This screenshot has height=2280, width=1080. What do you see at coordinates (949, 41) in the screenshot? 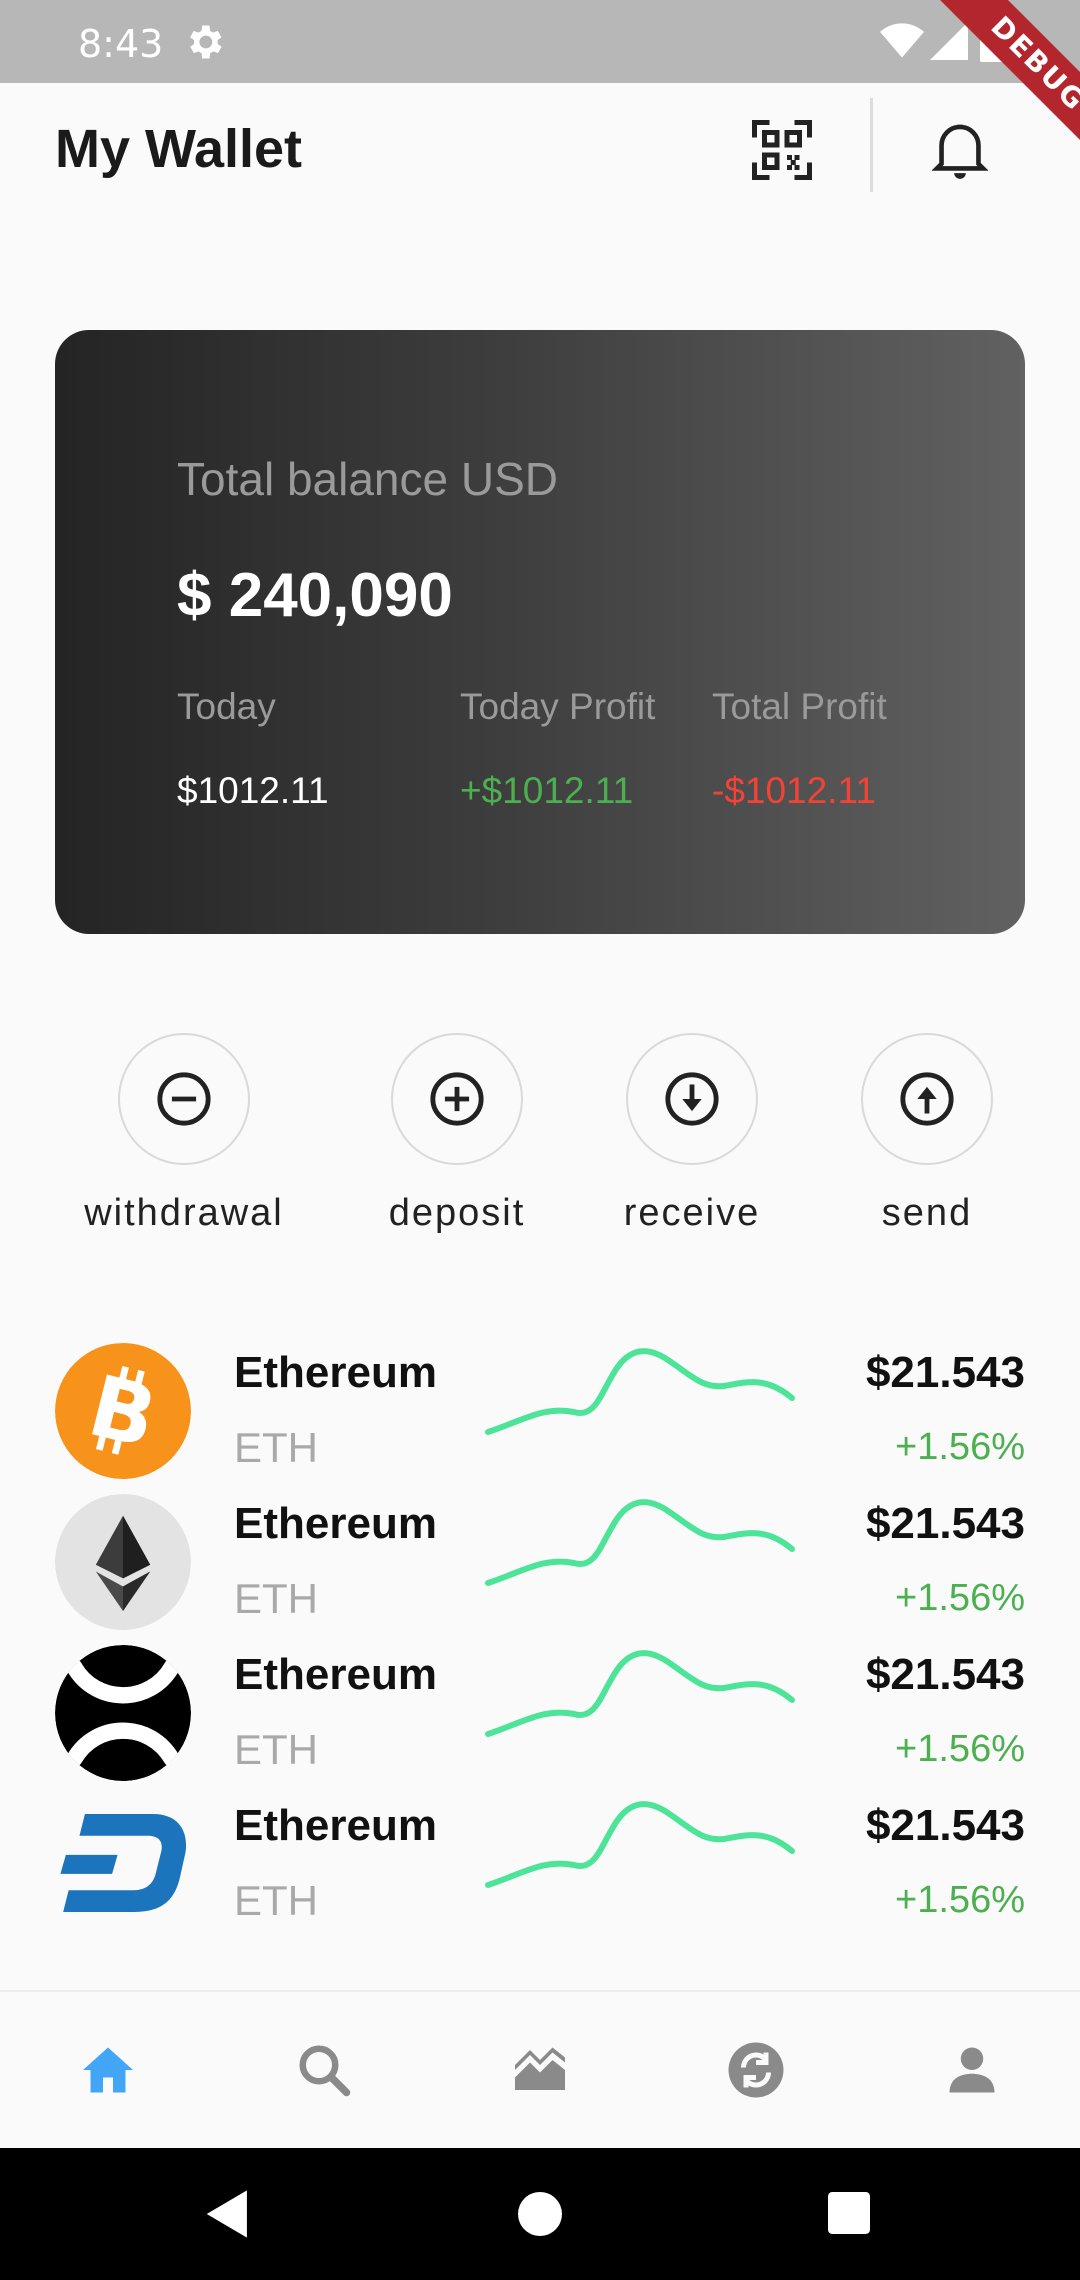
I see `signal-icon` at bounding box center [949, 41].